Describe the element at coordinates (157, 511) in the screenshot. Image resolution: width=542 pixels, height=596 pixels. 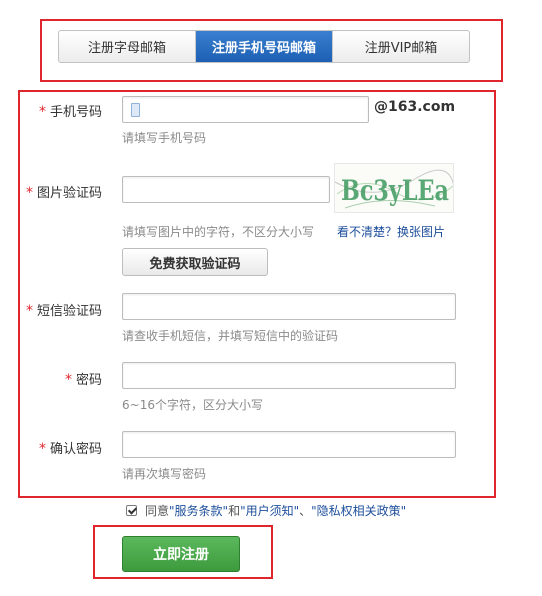
I see `agreement-prefix: 同意` at that location.